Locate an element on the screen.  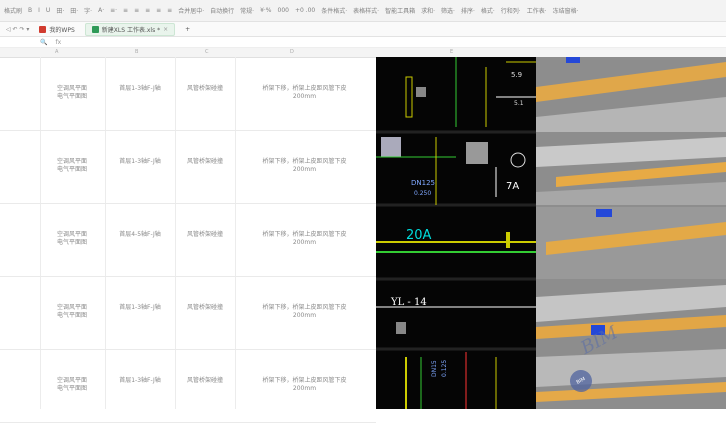
tab-my-wps-label: 我的WPS is located at coordinates (62, 30).